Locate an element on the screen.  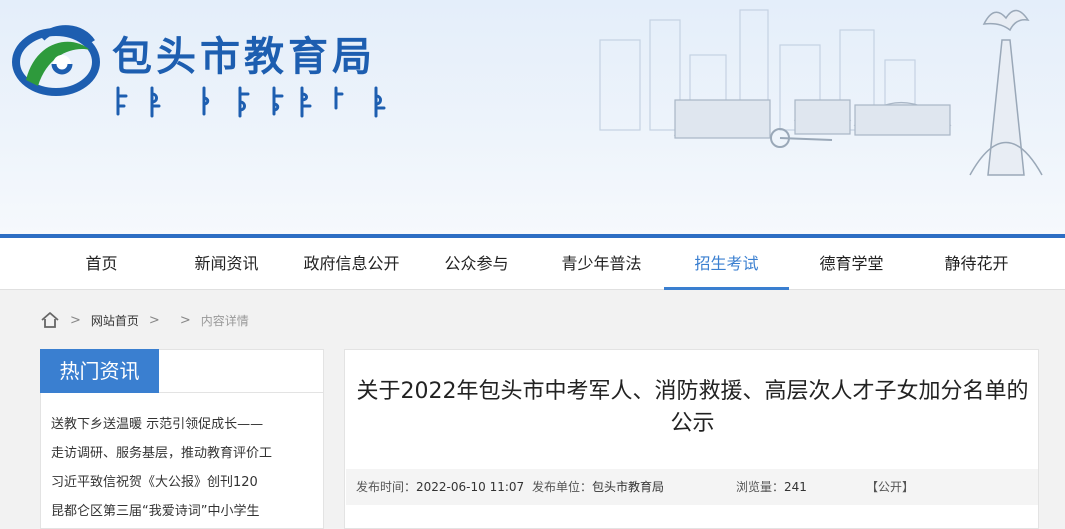
nav-item-blossom: 静待花开 is located at coordinates (976, 264).